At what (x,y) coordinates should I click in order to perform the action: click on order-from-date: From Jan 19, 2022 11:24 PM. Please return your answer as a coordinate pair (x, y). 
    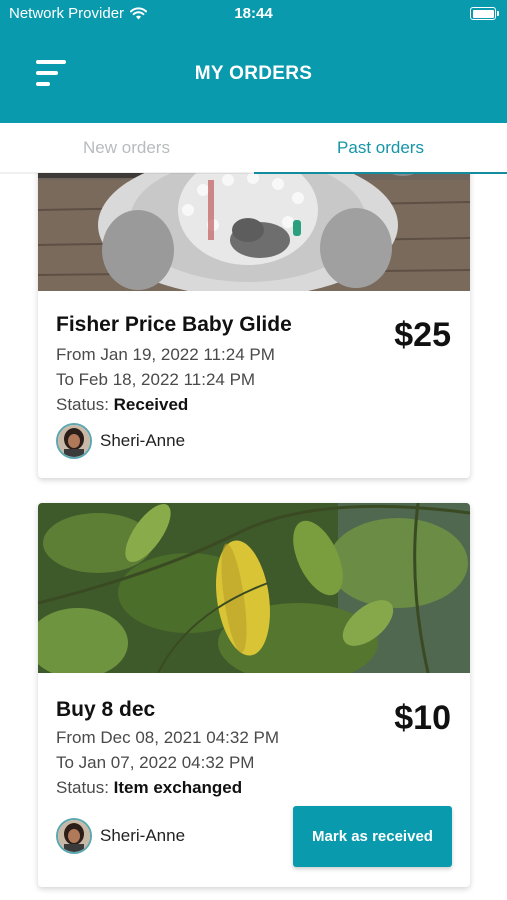
    Looking at the image, I should click on (165, 354).